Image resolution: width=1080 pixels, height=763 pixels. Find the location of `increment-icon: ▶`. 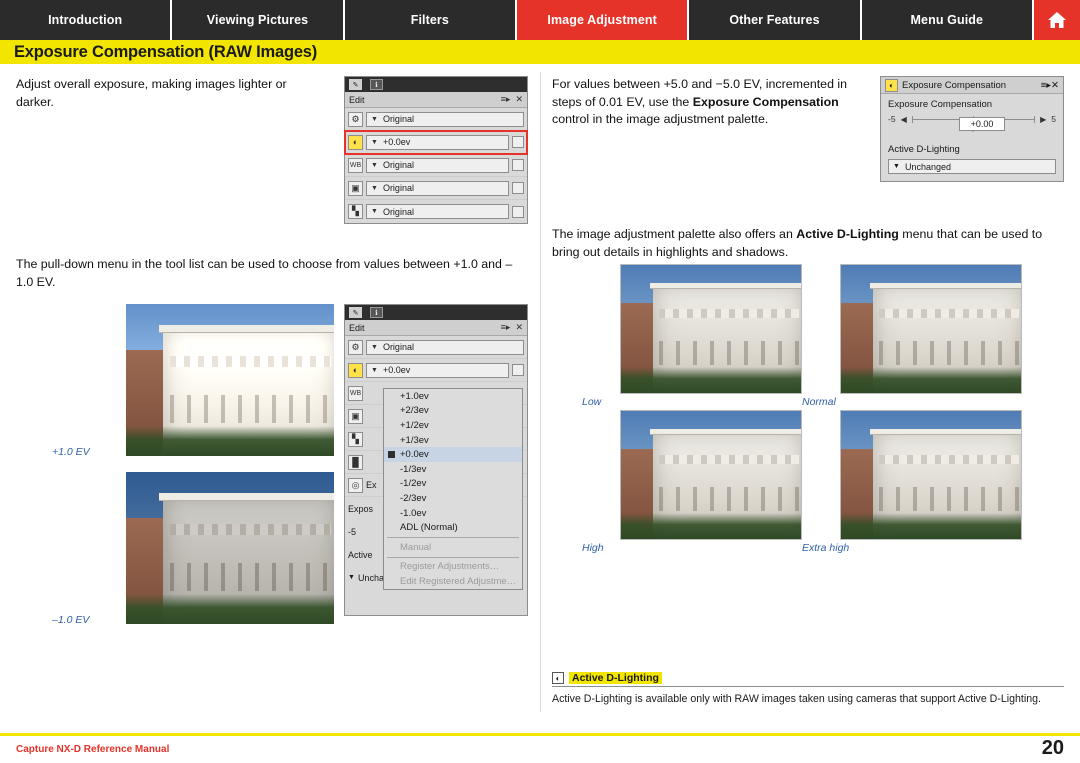

increment-icon: ▶ is located at coordinates (1043, 119).